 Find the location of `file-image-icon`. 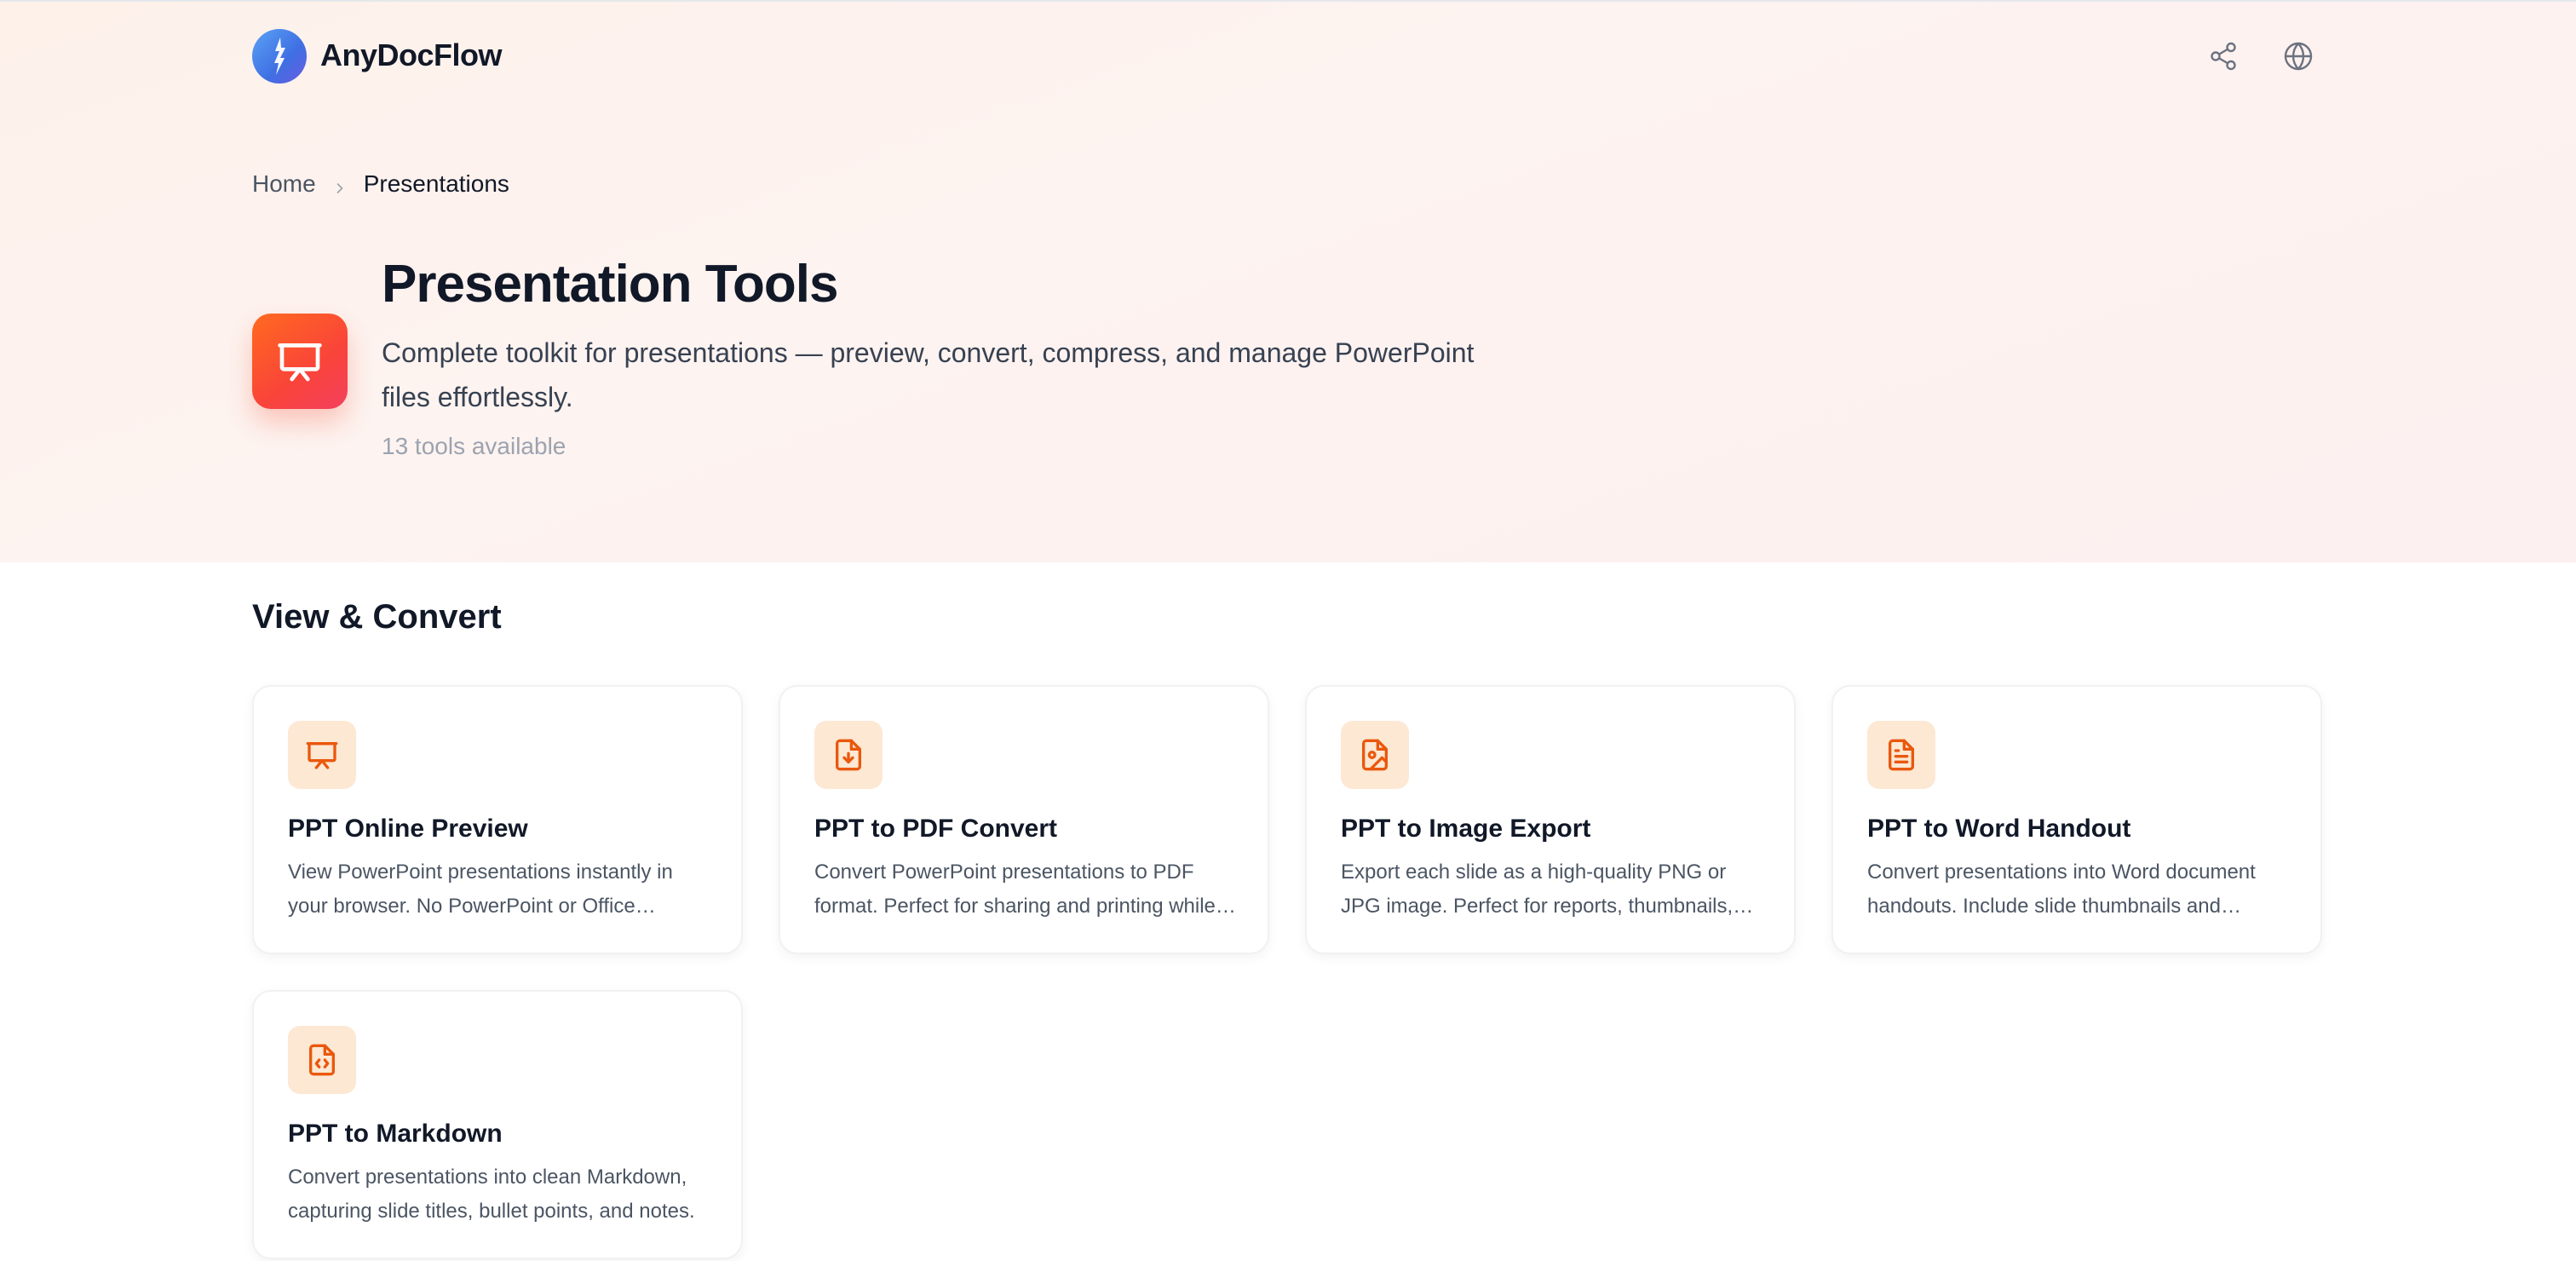

file-image-icon is located at coordinates (1375, 755).